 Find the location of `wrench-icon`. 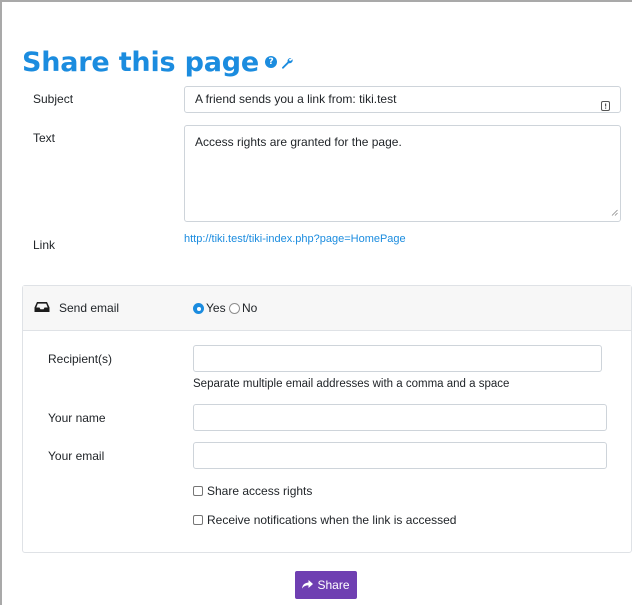

wrench-icon is located at coordinates (287, 61).